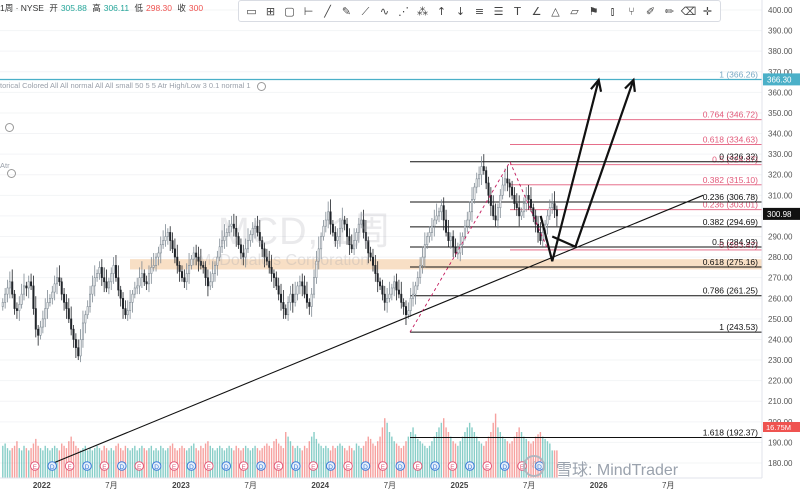 Image resolution: width=800 pixels, height=492 pixels. I want to click on crosshair-box-icon: ⊞, so click(270, 11).